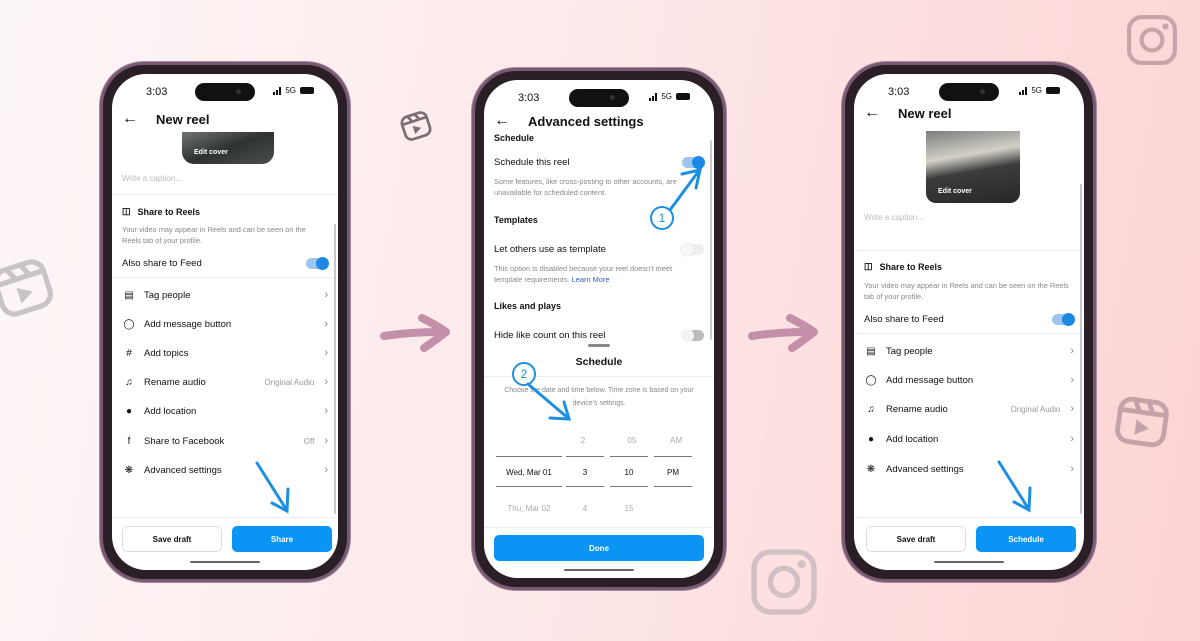 The image size is (1200, 641). Describe the element at coordinates (282, 539) in the screenshot. I see `share-button: Share` at that location.